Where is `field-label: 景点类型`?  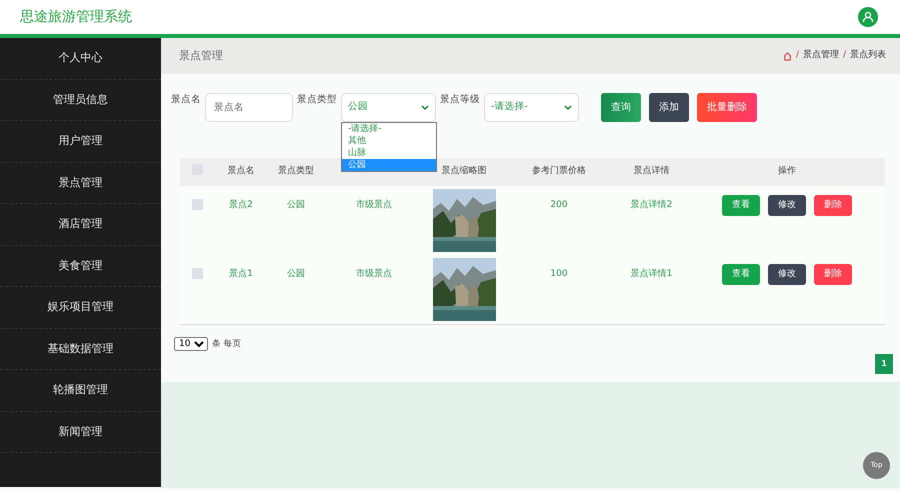
field-label: 景点类型 is located at coordinates (317, 100).